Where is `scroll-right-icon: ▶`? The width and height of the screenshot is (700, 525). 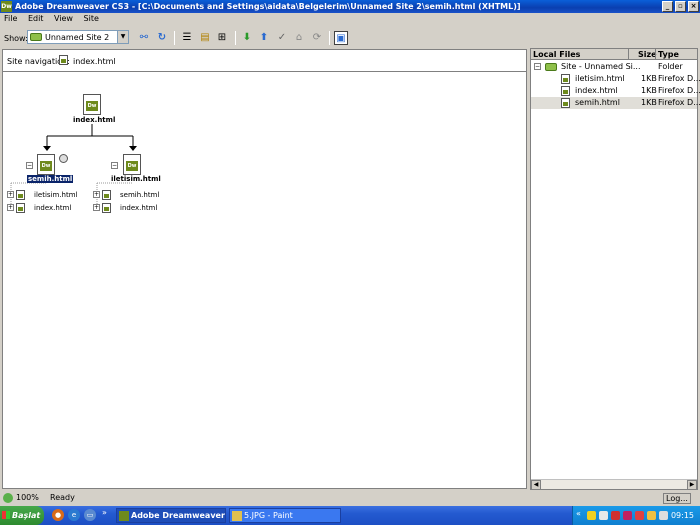 scroll-right-icon: ▶ is located at coordinates (692, 485).